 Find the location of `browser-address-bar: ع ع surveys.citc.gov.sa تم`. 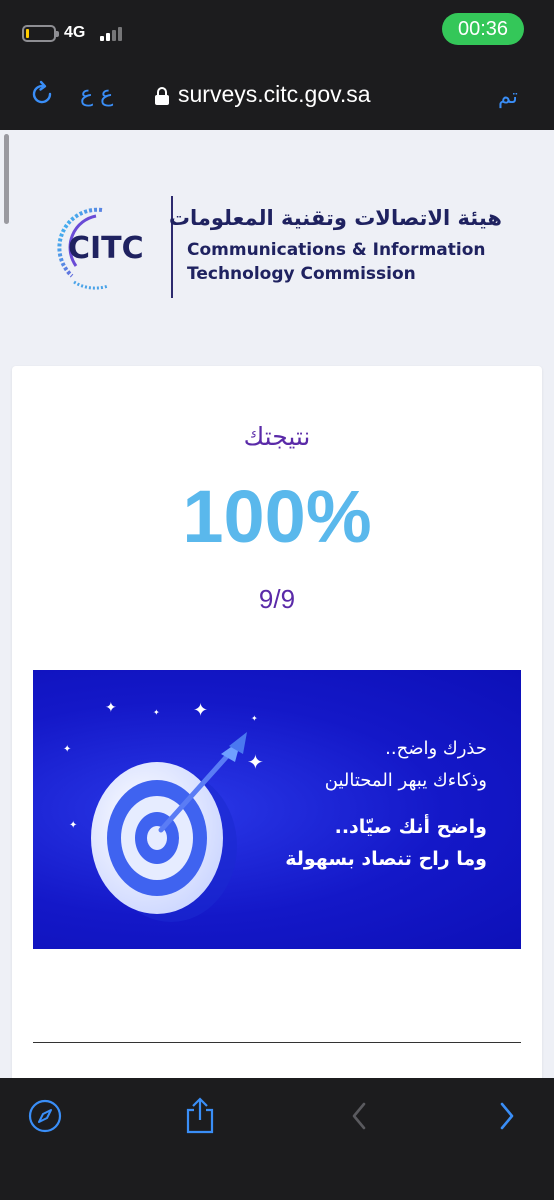

browser-address-bar: ع ع surveys.citc.gov.sa تم is located at coordinates (277, 96).